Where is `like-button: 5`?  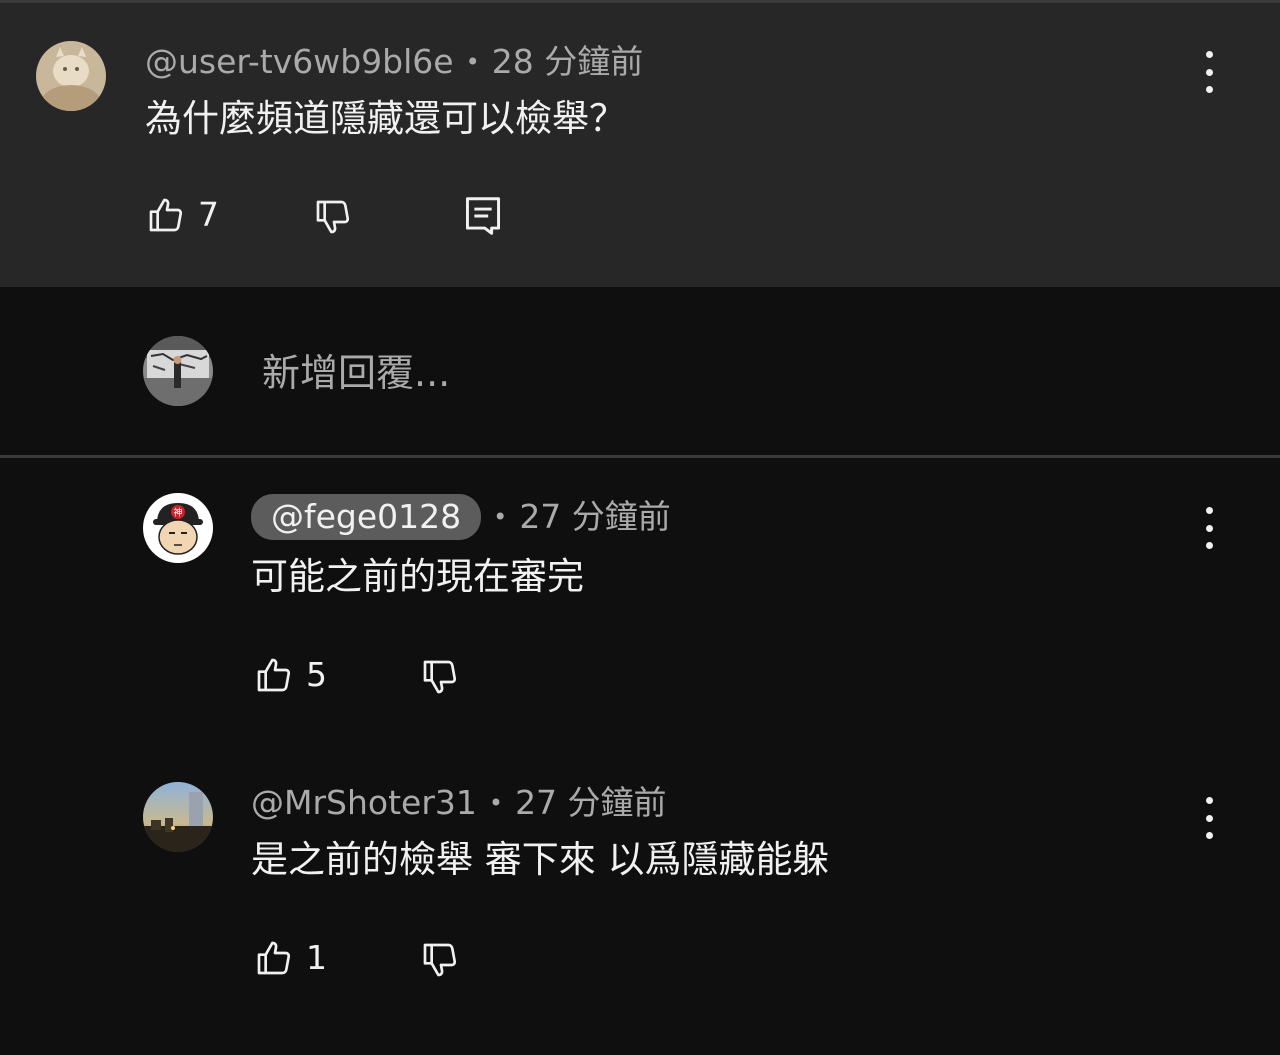
like-button: 5 is located at coordinates (290, 675).